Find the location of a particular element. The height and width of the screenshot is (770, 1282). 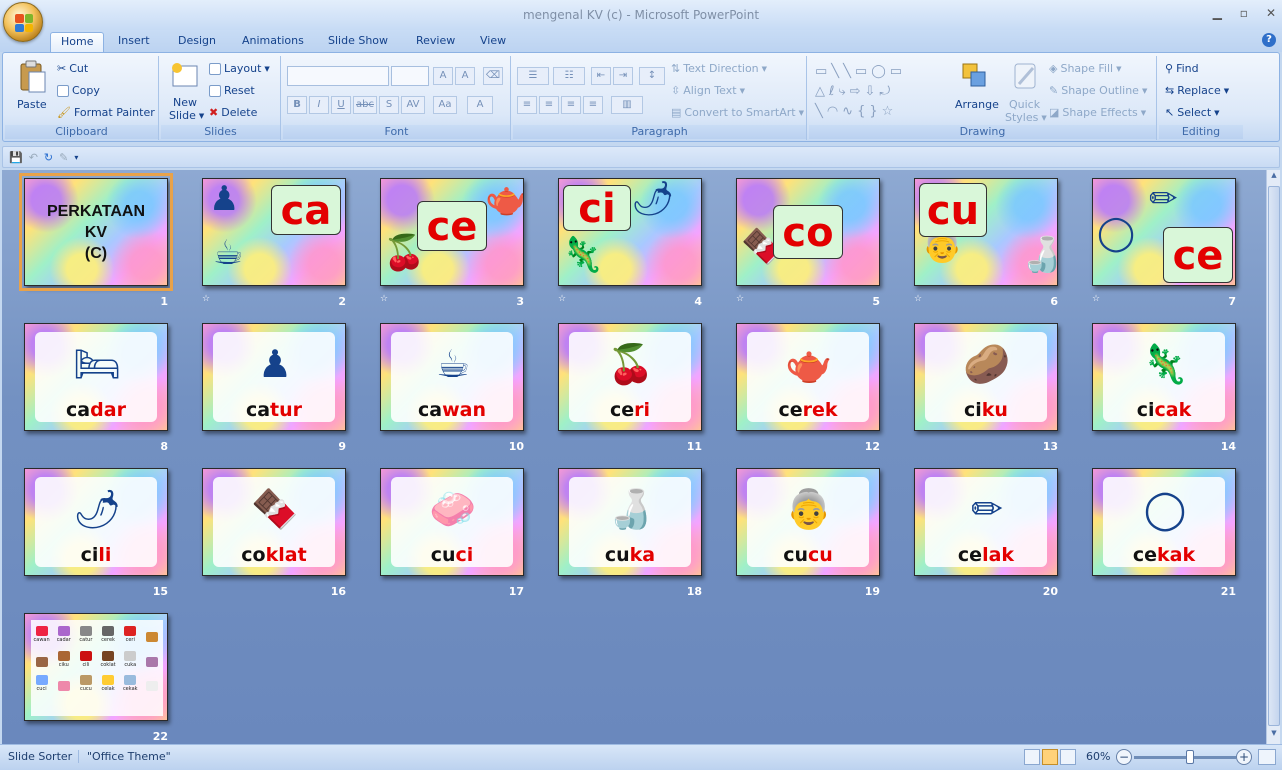

shapes-gallery: ▭╲╲▭◯▭ △ℓ⤷⇨⇩⤾ ╲◠∿{}☆ is located at coordinates (875, 93).